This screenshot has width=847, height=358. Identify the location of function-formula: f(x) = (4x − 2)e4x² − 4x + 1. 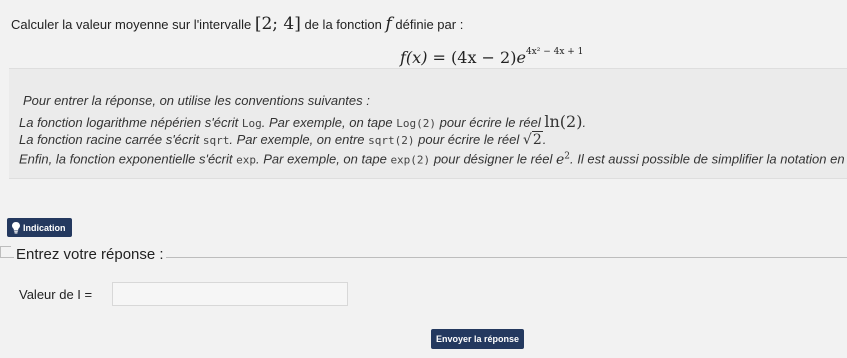
(491, 57).